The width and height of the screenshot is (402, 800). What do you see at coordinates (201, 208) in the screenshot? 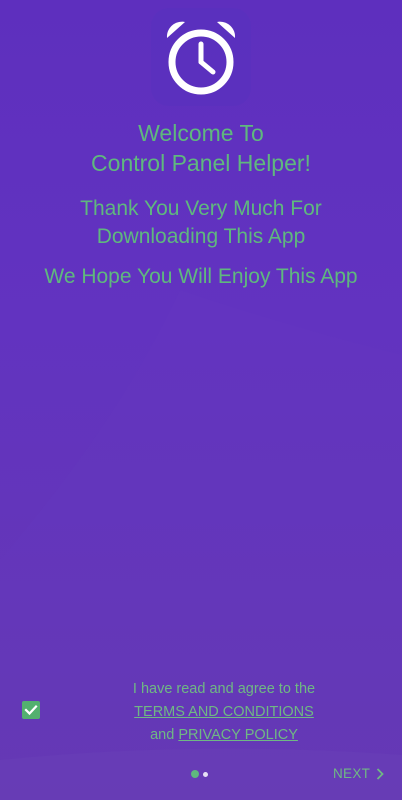
I see `thanks-line-1: Thank You Very Much For` at bounding box center [201, 208].